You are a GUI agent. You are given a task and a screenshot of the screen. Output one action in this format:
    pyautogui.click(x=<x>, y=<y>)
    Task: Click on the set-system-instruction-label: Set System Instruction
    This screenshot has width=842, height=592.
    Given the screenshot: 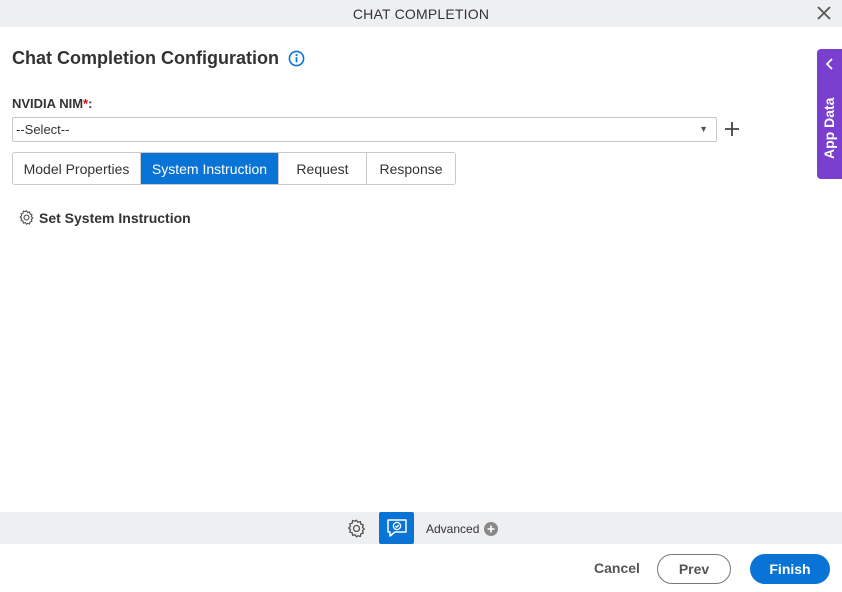 What is the action you would take?
    pyautogui.click(x=115, y=217)
    